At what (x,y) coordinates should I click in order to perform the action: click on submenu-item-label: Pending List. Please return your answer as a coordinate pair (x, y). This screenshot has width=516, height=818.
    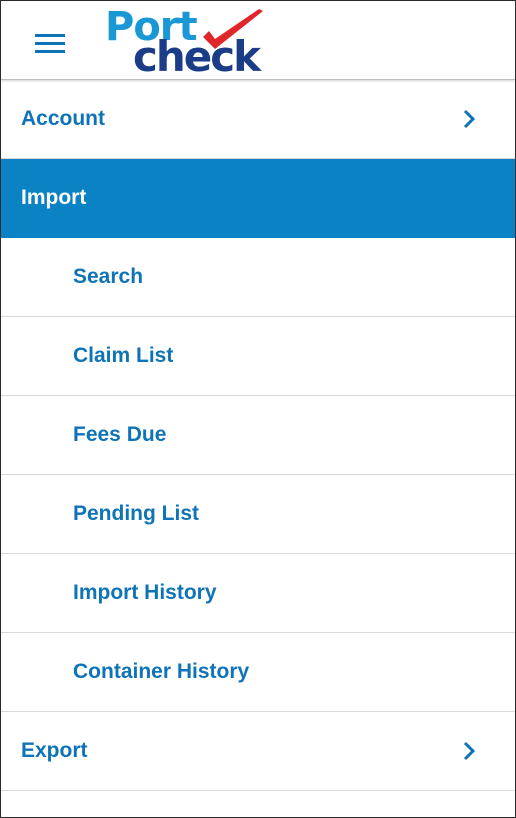
    Looking at the image, I should click on (136, 513).